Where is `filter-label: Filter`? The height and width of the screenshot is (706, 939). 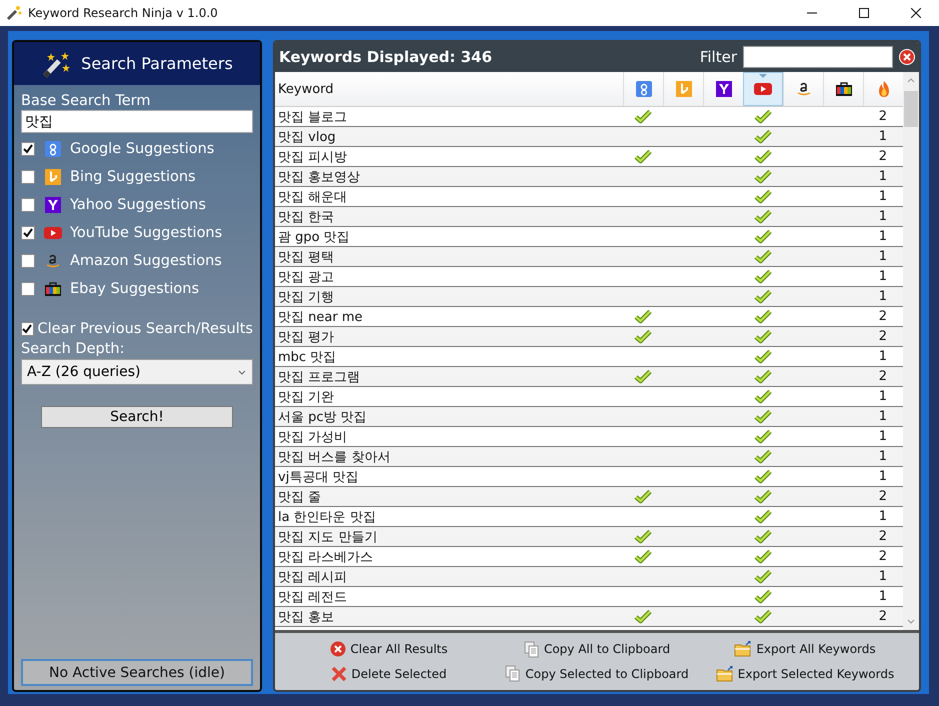 filter-label: Filter is located at coordinates (718, 57).